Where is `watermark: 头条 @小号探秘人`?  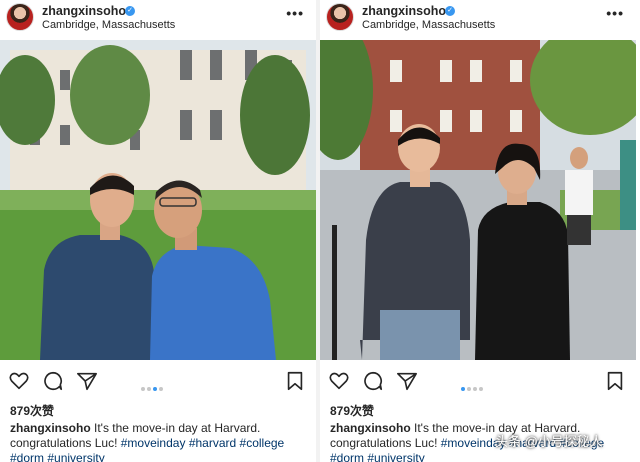
watermark: 头条 @小号探秘人 is located at coordinates (549, 441).